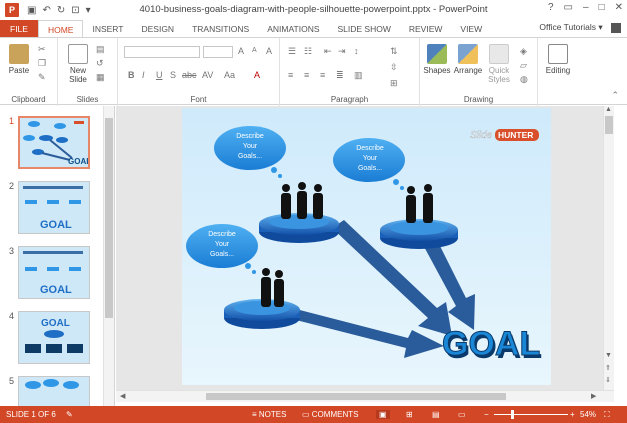 The image size is (627, 423). I want to click on smartart-icon: ⊞, so click(394, 83).